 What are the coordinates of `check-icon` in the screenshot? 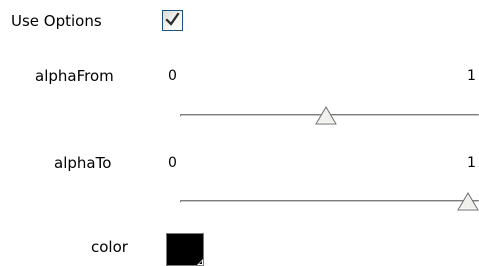 It's located at (172, 19).